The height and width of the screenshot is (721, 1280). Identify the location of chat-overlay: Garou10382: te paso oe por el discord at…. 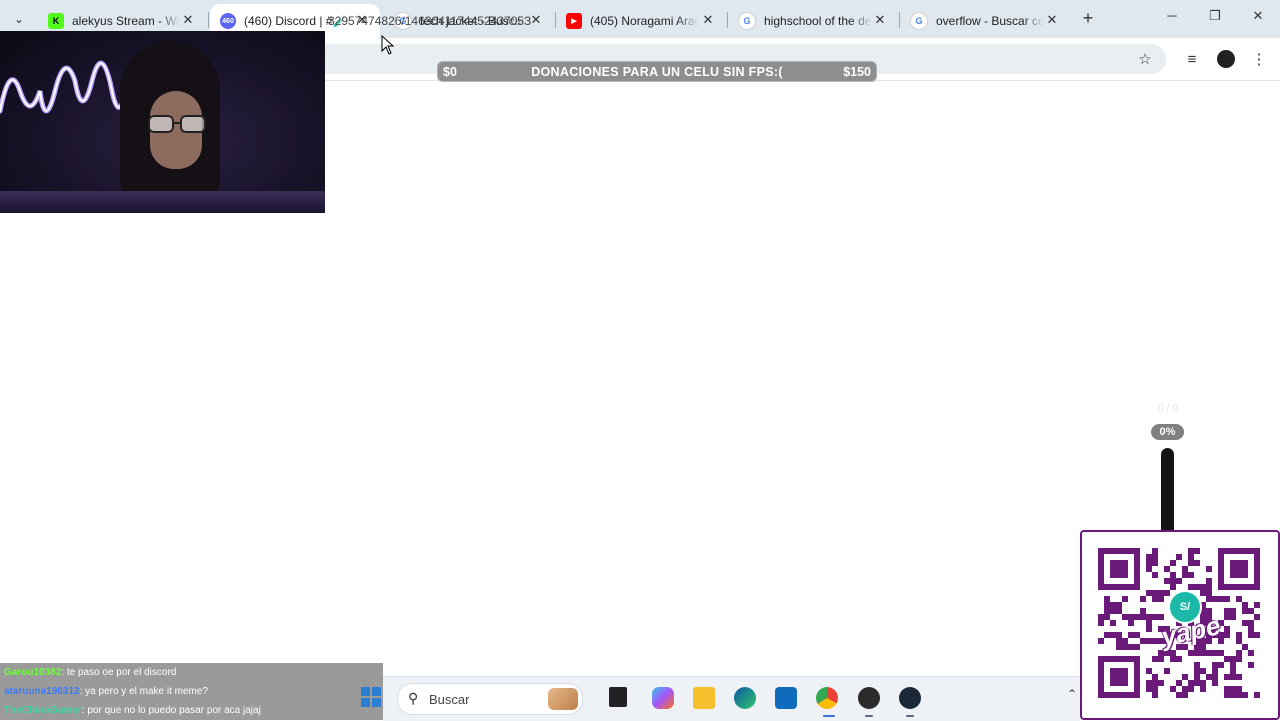
(191, 691).